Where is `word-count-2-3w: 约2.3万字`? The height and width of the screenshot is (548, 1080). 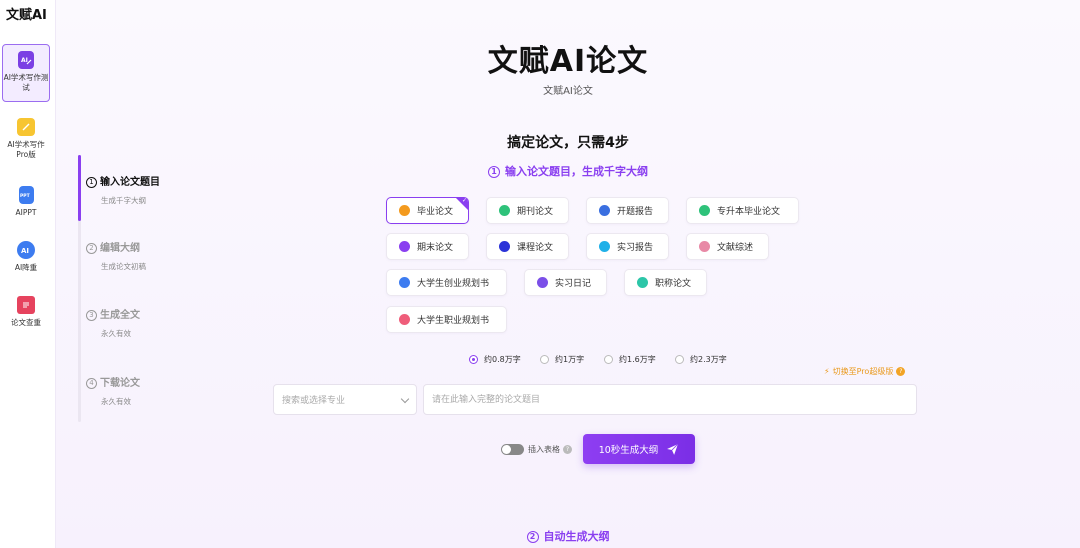 word-count-2-3w: 约2.3万字 is located at coordinates (701, 359).